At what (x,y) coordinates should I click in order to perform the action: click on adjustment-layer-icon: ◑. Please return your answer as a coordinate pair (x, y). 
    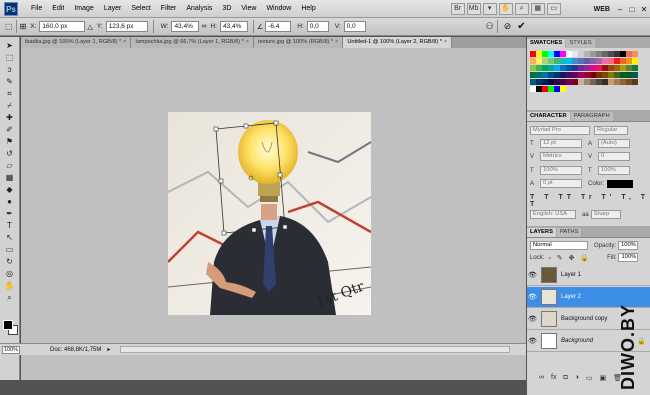
    Looking at the image, I should click on (577, 378).